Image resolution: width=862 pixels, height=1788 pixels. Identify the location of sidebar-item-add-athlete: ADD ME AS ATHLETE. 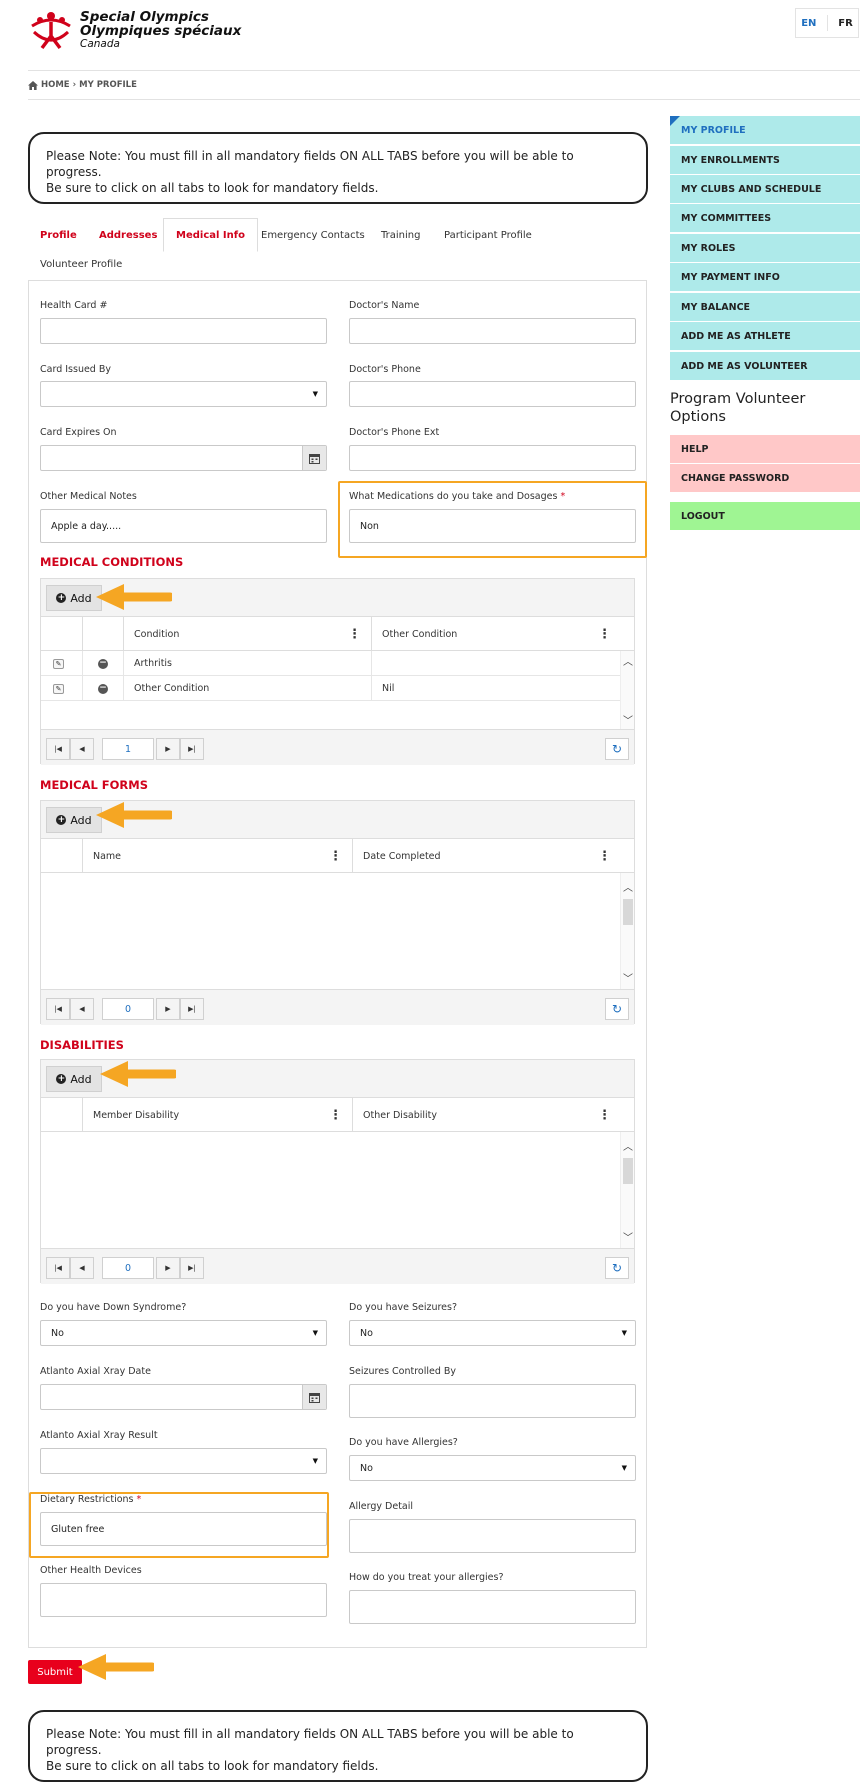
(765, 336).